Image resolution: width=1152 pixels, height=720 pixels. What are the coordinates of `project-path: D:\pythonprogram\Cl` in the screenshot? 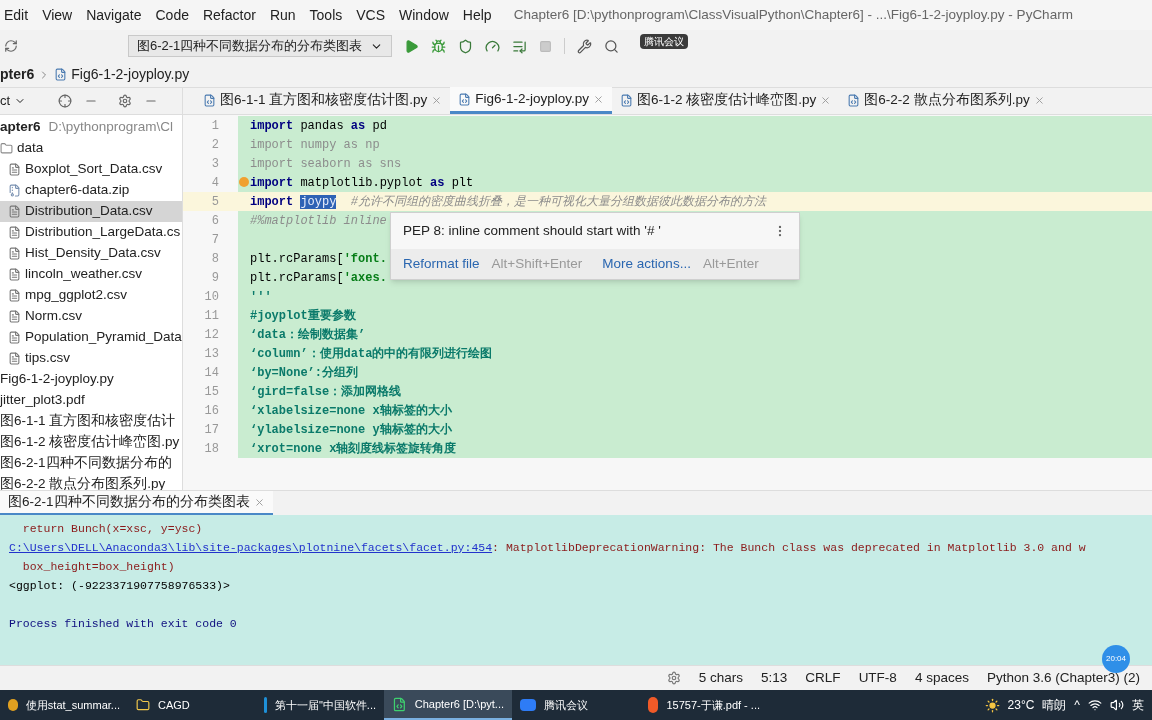 It's located at (111, 127).